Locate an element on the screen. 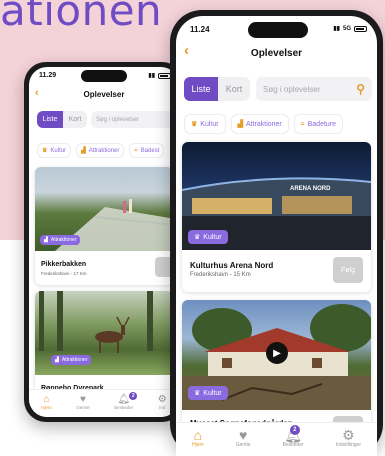  status-time: 11.29 is located at coordinates (48, 75).